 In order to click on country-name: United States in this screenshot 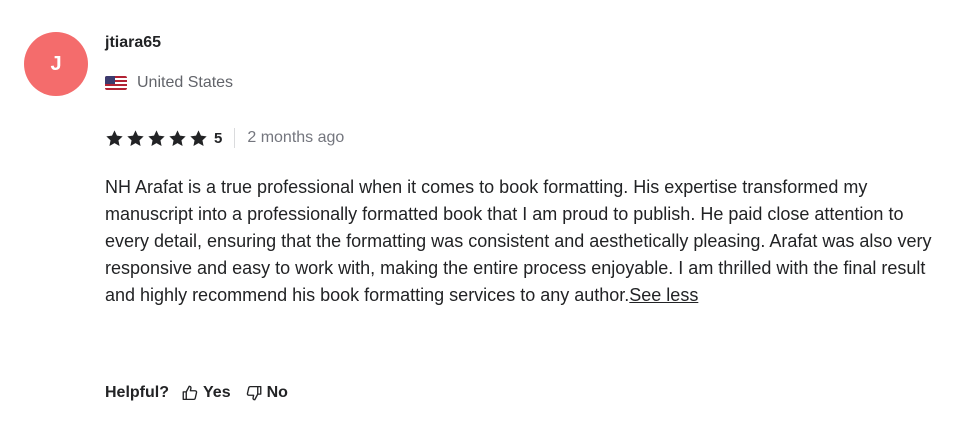, I will do `click(185, 82)`.